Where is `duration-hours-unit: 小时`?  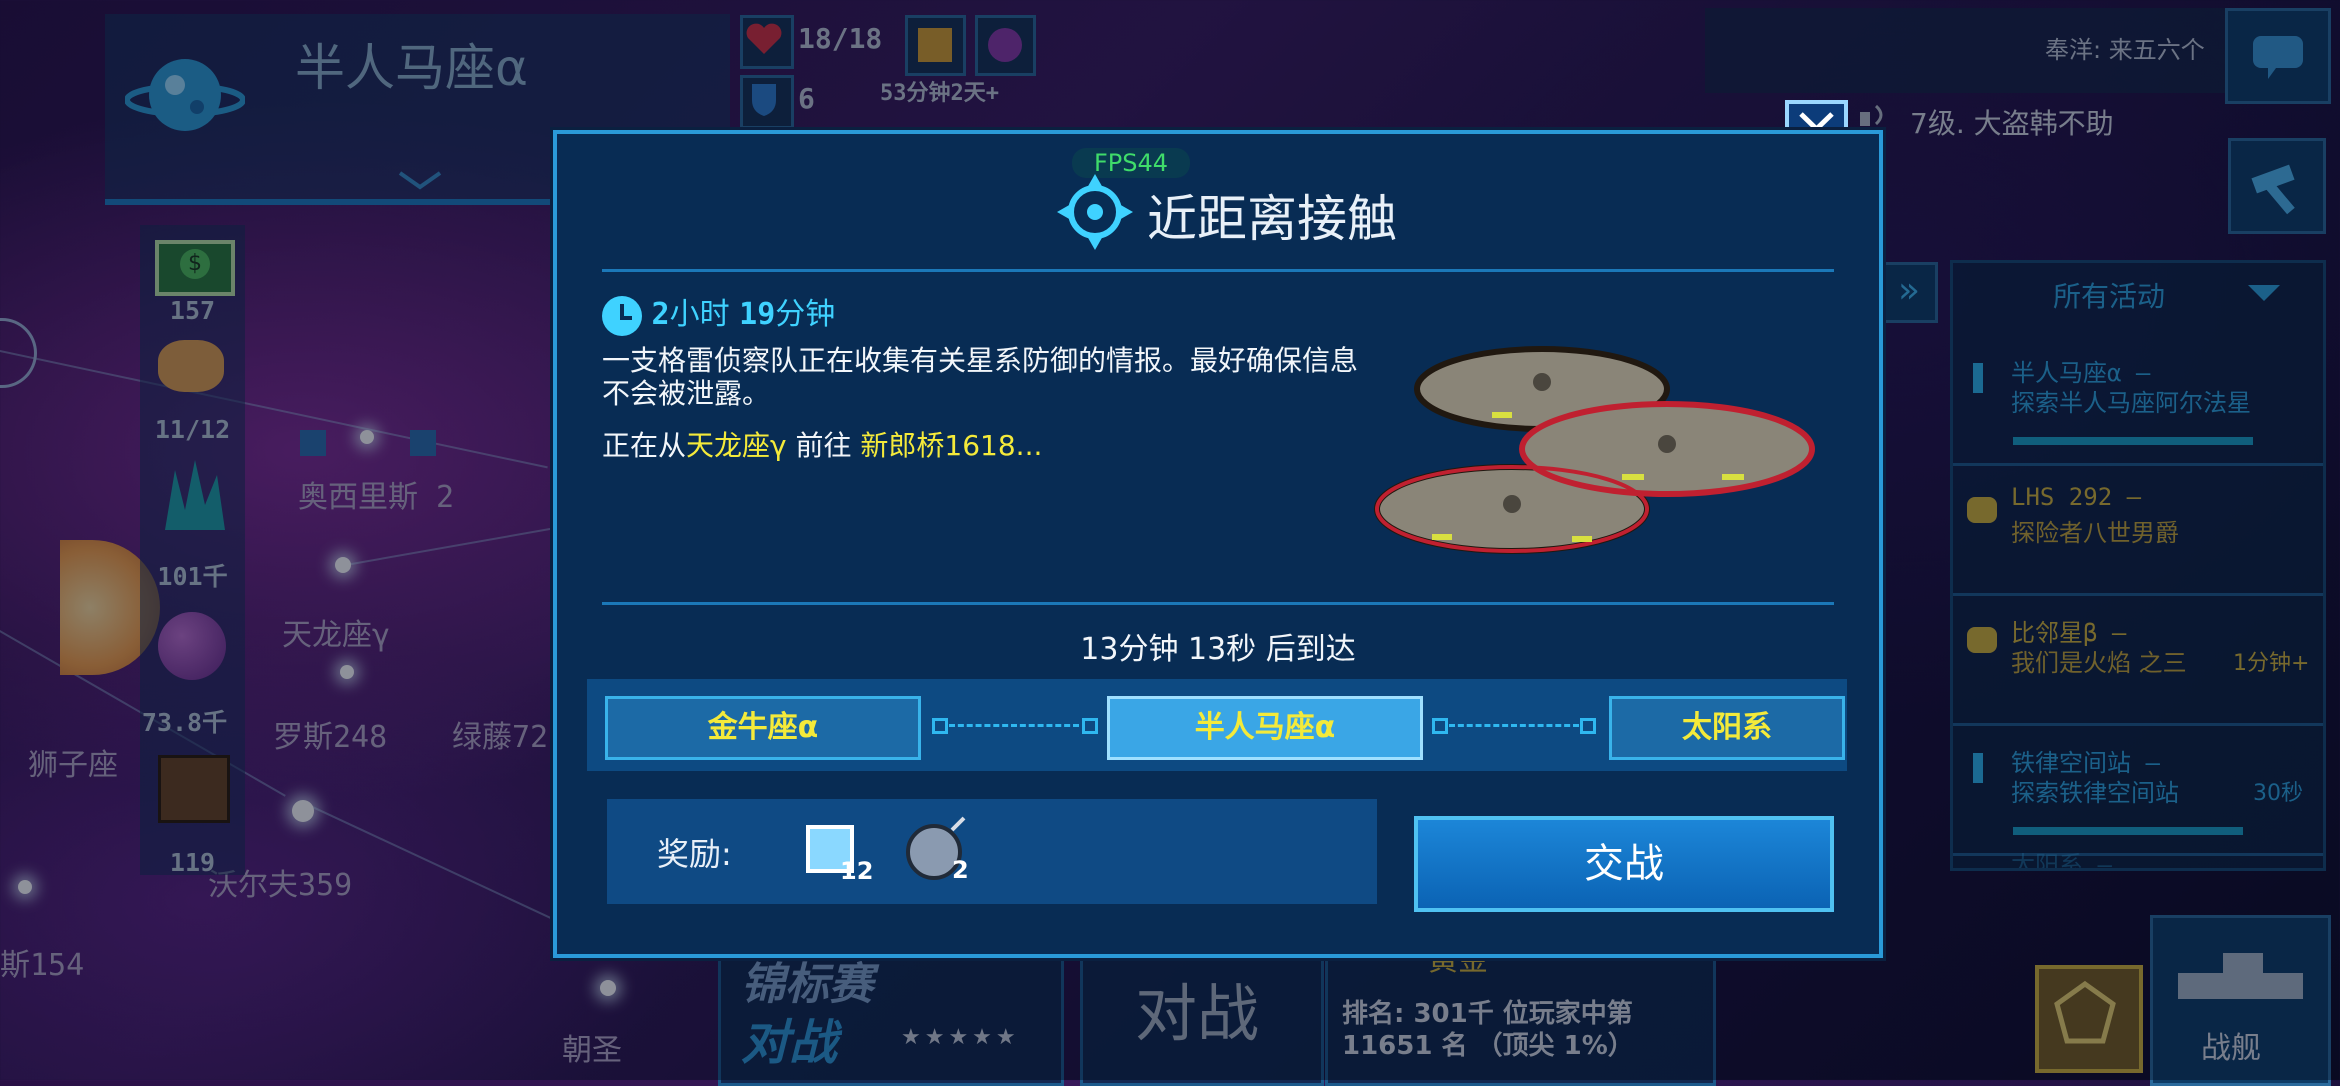
duration-hours-unit: 小时 is located at coordinates (699, 314).